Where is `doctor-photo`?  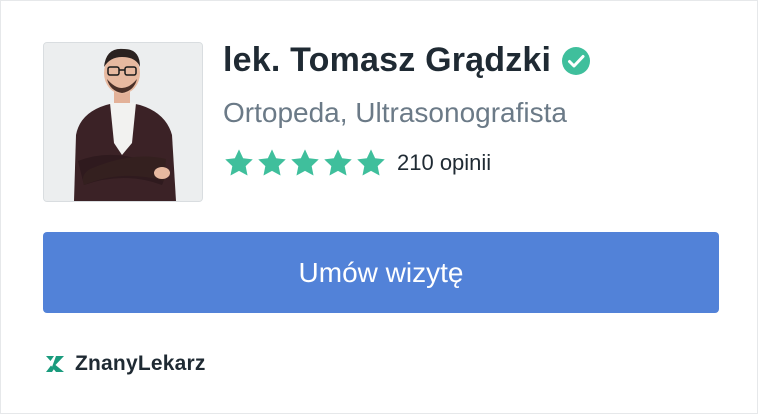
doctor-photo is located at coordinates (123, 122).